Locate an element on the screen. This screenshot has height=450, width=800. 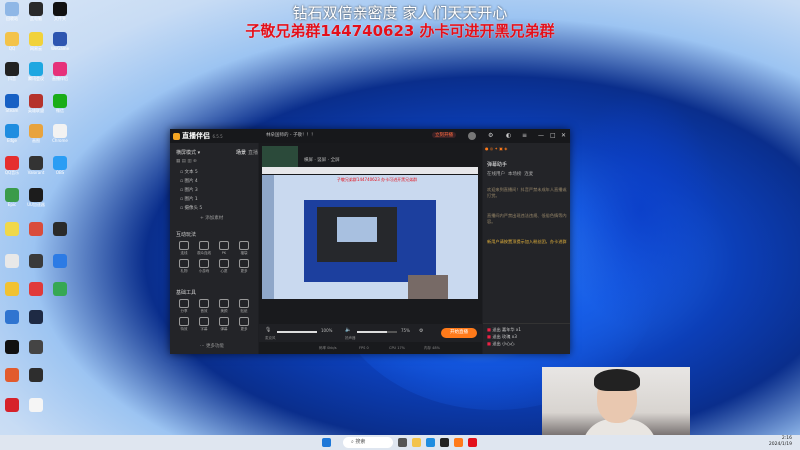
chat-tab: 本场榜 is located at coordinates (515, 174).